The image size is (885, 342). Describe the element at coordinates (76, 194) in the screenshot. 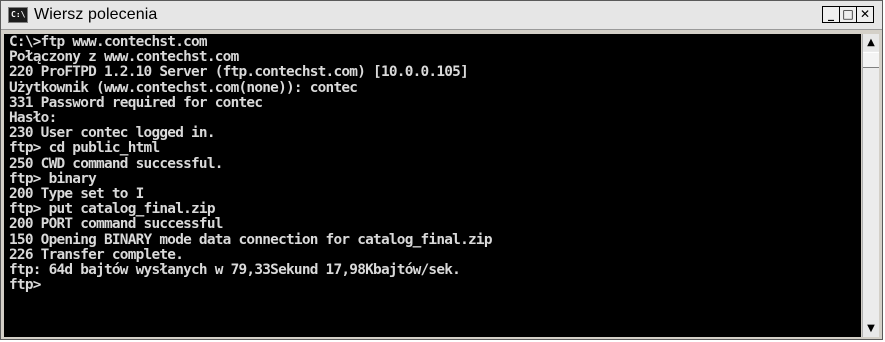

I see `console-line: 200 Type set to I` at that location.